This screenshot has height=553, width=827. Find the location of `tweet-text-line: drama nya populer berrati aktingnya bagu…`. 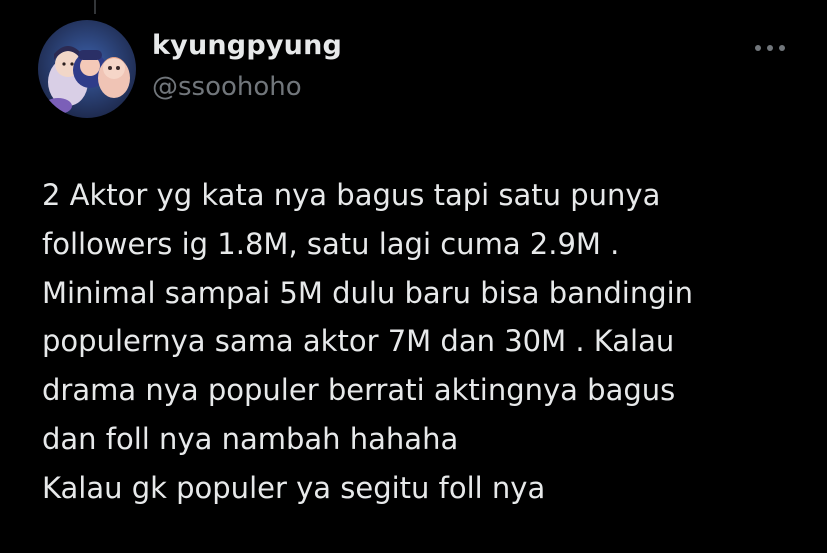

tweet-text-line: drama nya populer berrati aktingnya bagu… is located at coordinates (359, 390).